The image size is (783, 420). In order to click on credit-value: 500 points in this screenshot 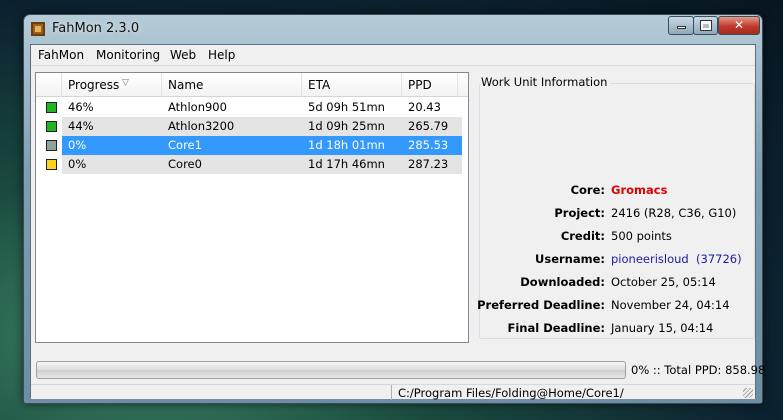, I will do `click(641, 236)`.